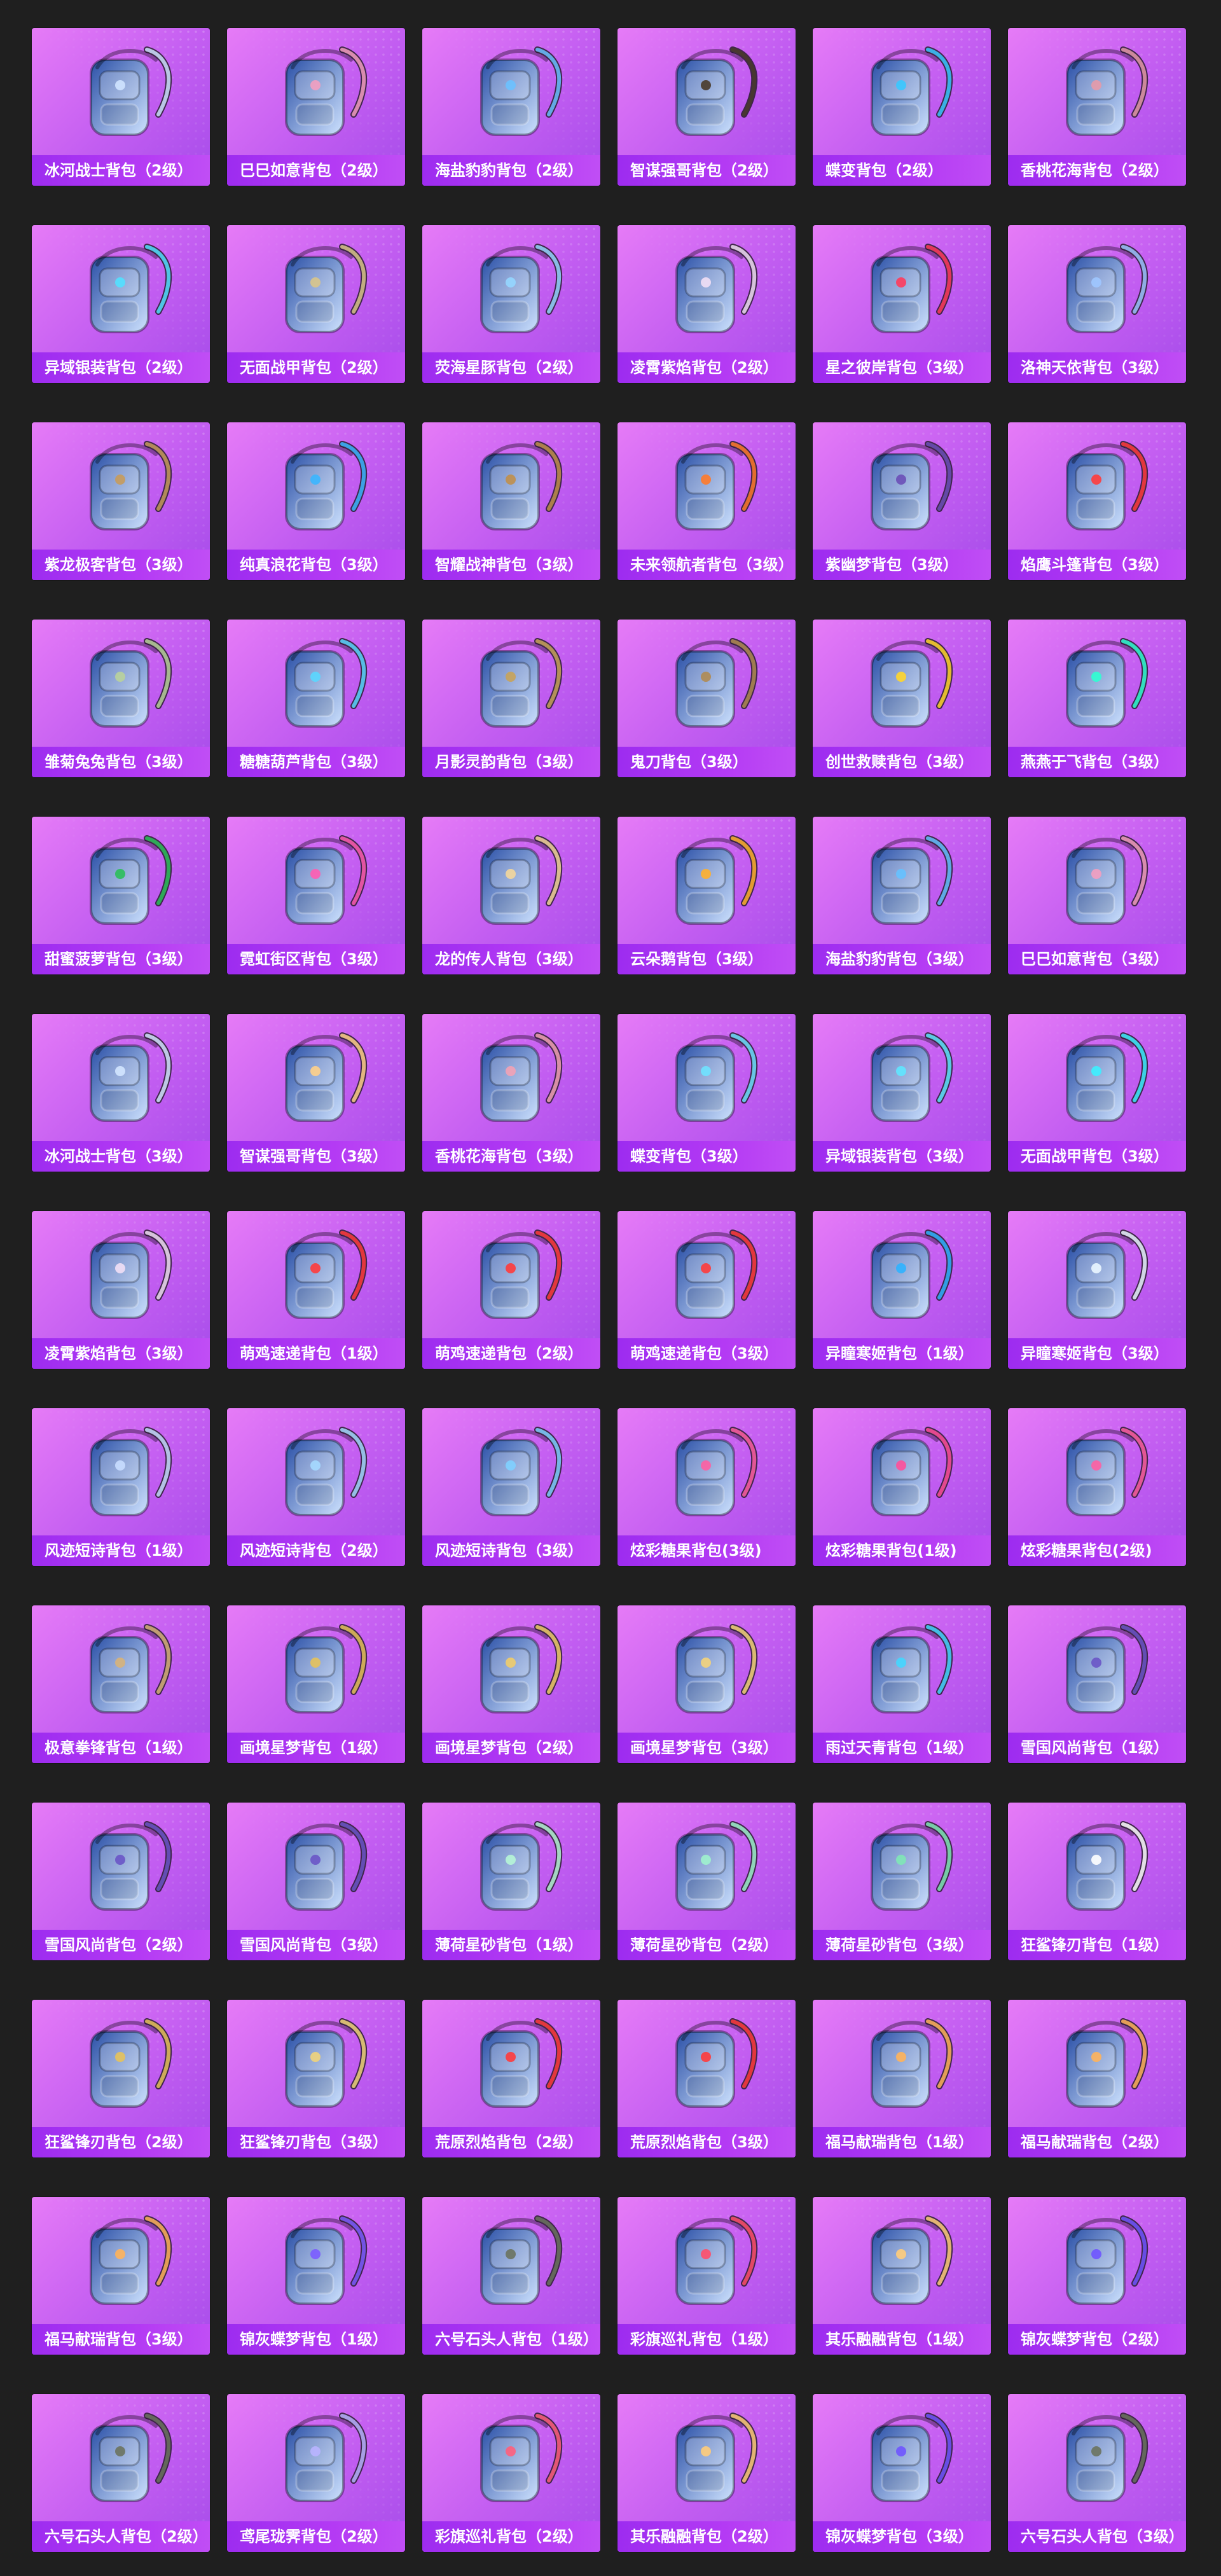 The image size is (1221, 2576). Describe the element at coordinates (511, 2276) in the screenshot. I see `backpack-card: 六号石头人背包（1级）` at that location.